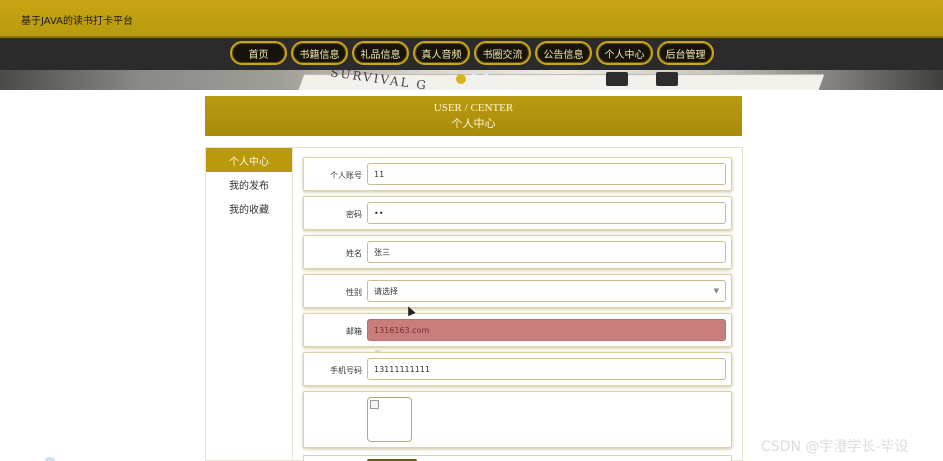 This screenshot has height=461, width=943. I want to click on email-field: 1316163.com, so click(546, 330).